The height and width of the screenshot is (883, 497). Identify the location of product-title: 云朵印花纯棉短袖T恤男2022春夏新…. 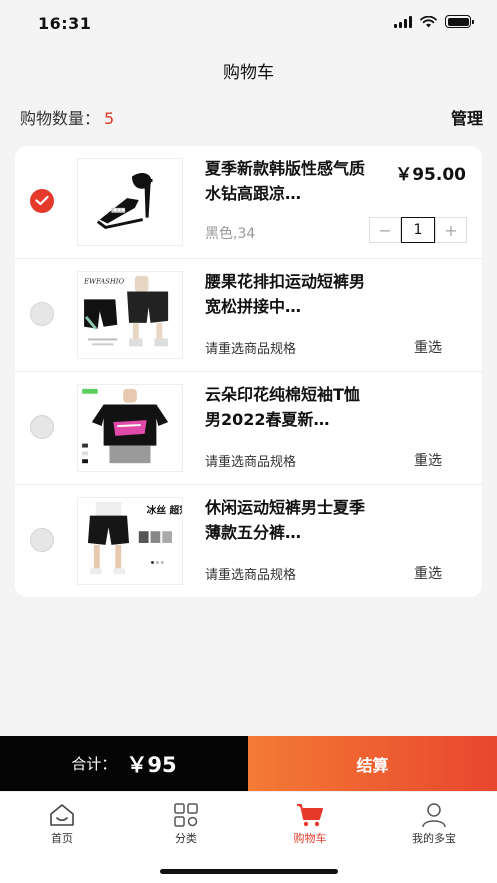
(285, 407).